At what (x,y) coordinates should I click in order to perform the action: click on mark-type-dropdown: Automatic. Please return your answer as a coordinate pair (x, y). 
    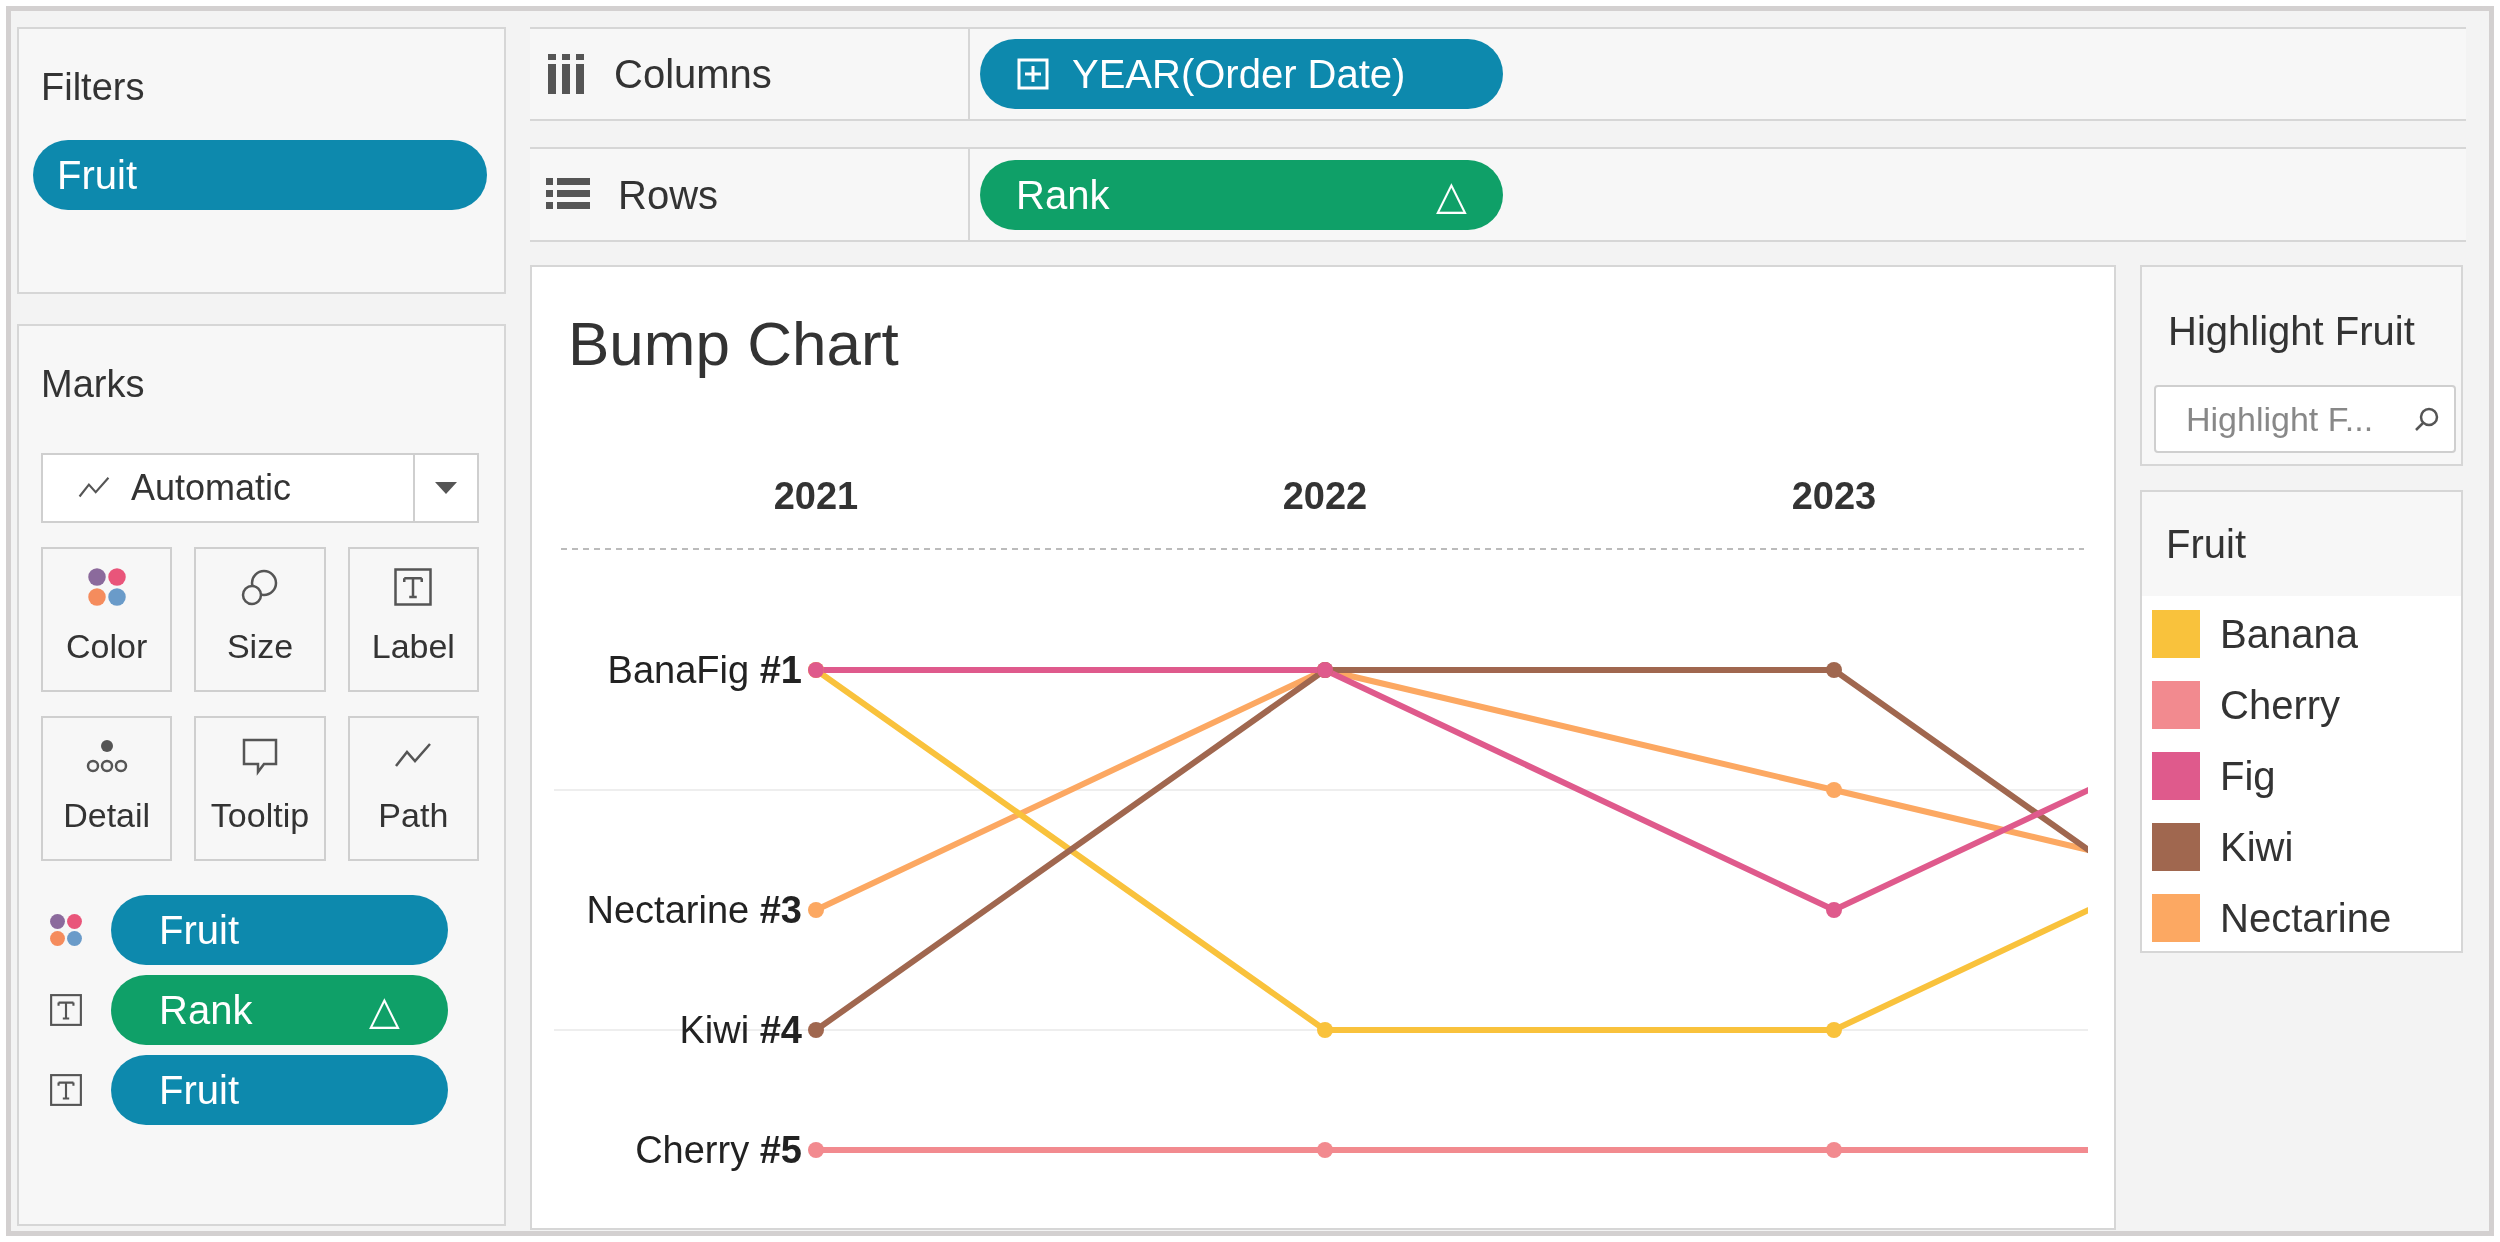
    Looking at the image, I should click on (260, 488).